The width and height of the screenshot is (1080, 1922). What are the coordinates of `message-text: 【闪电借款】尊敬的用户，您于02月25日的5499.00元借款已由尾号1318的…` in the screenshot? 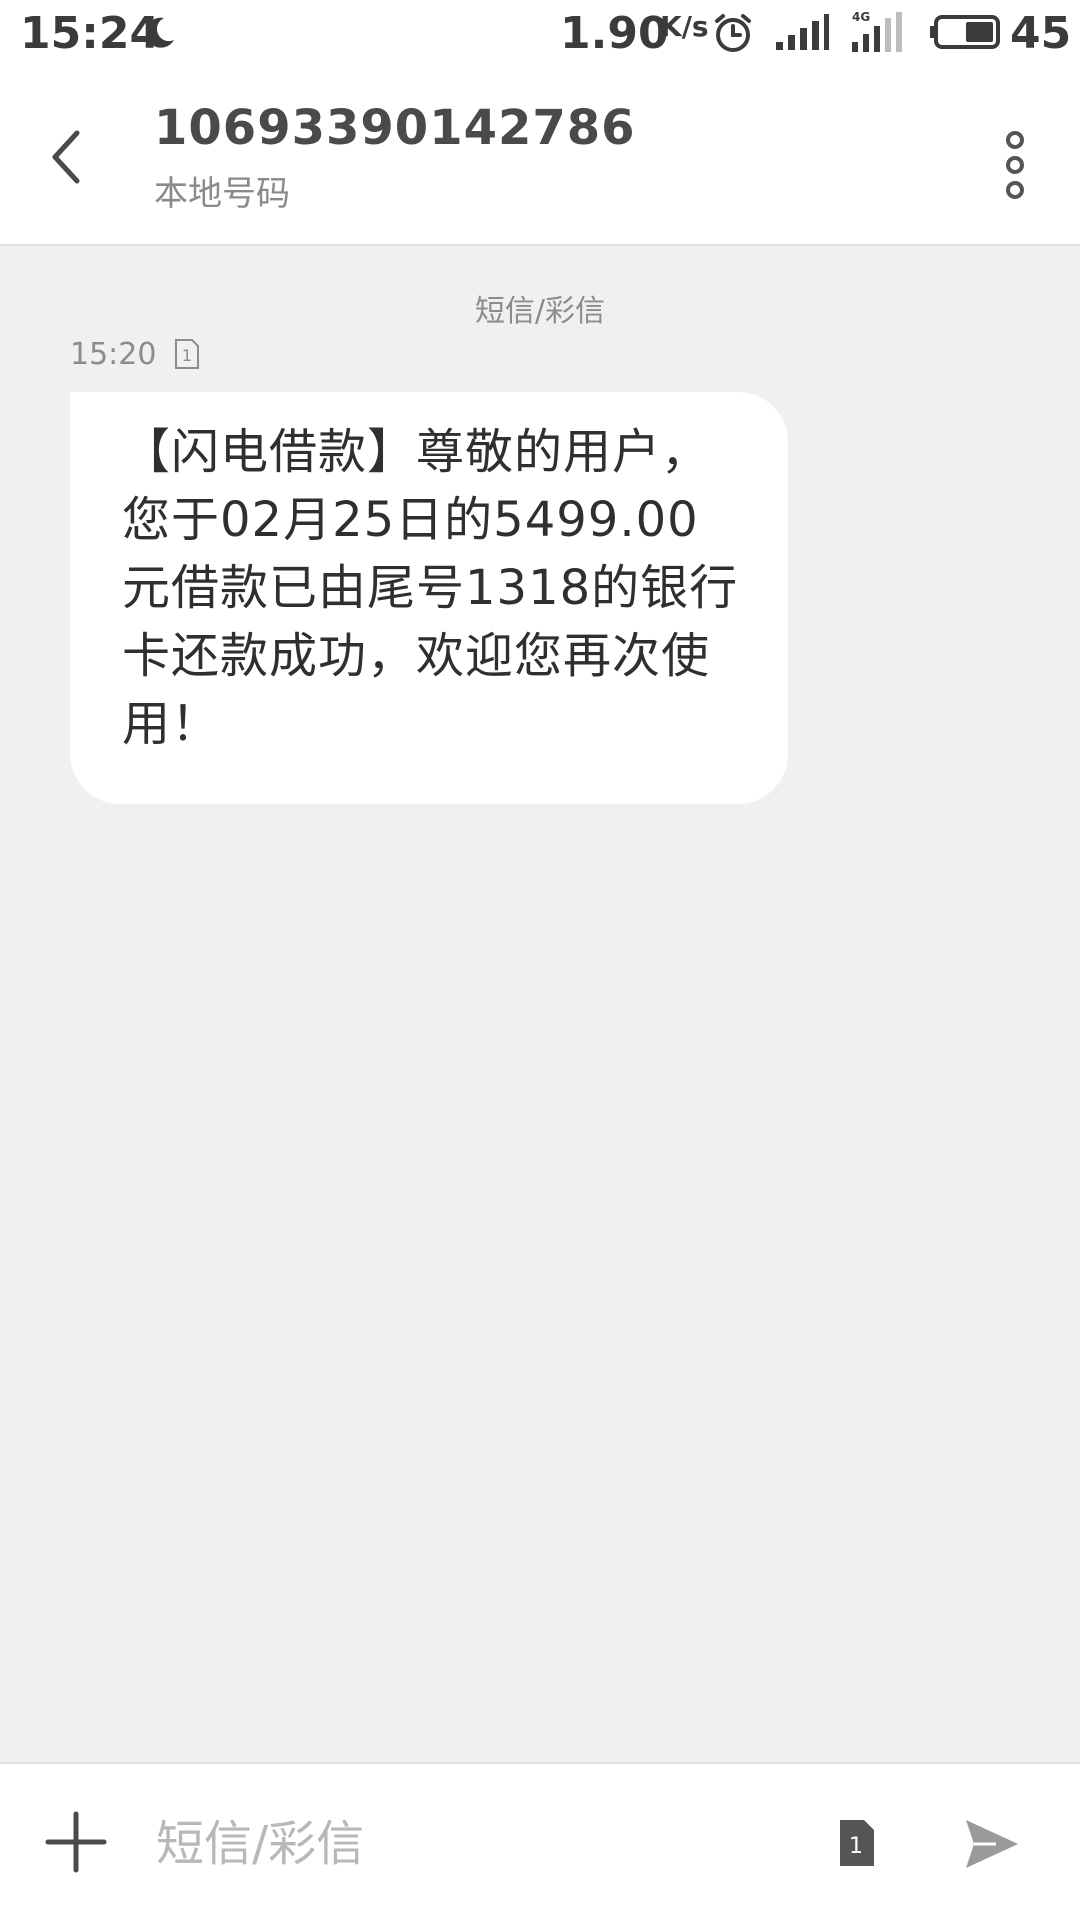 It's located at (430, 588).